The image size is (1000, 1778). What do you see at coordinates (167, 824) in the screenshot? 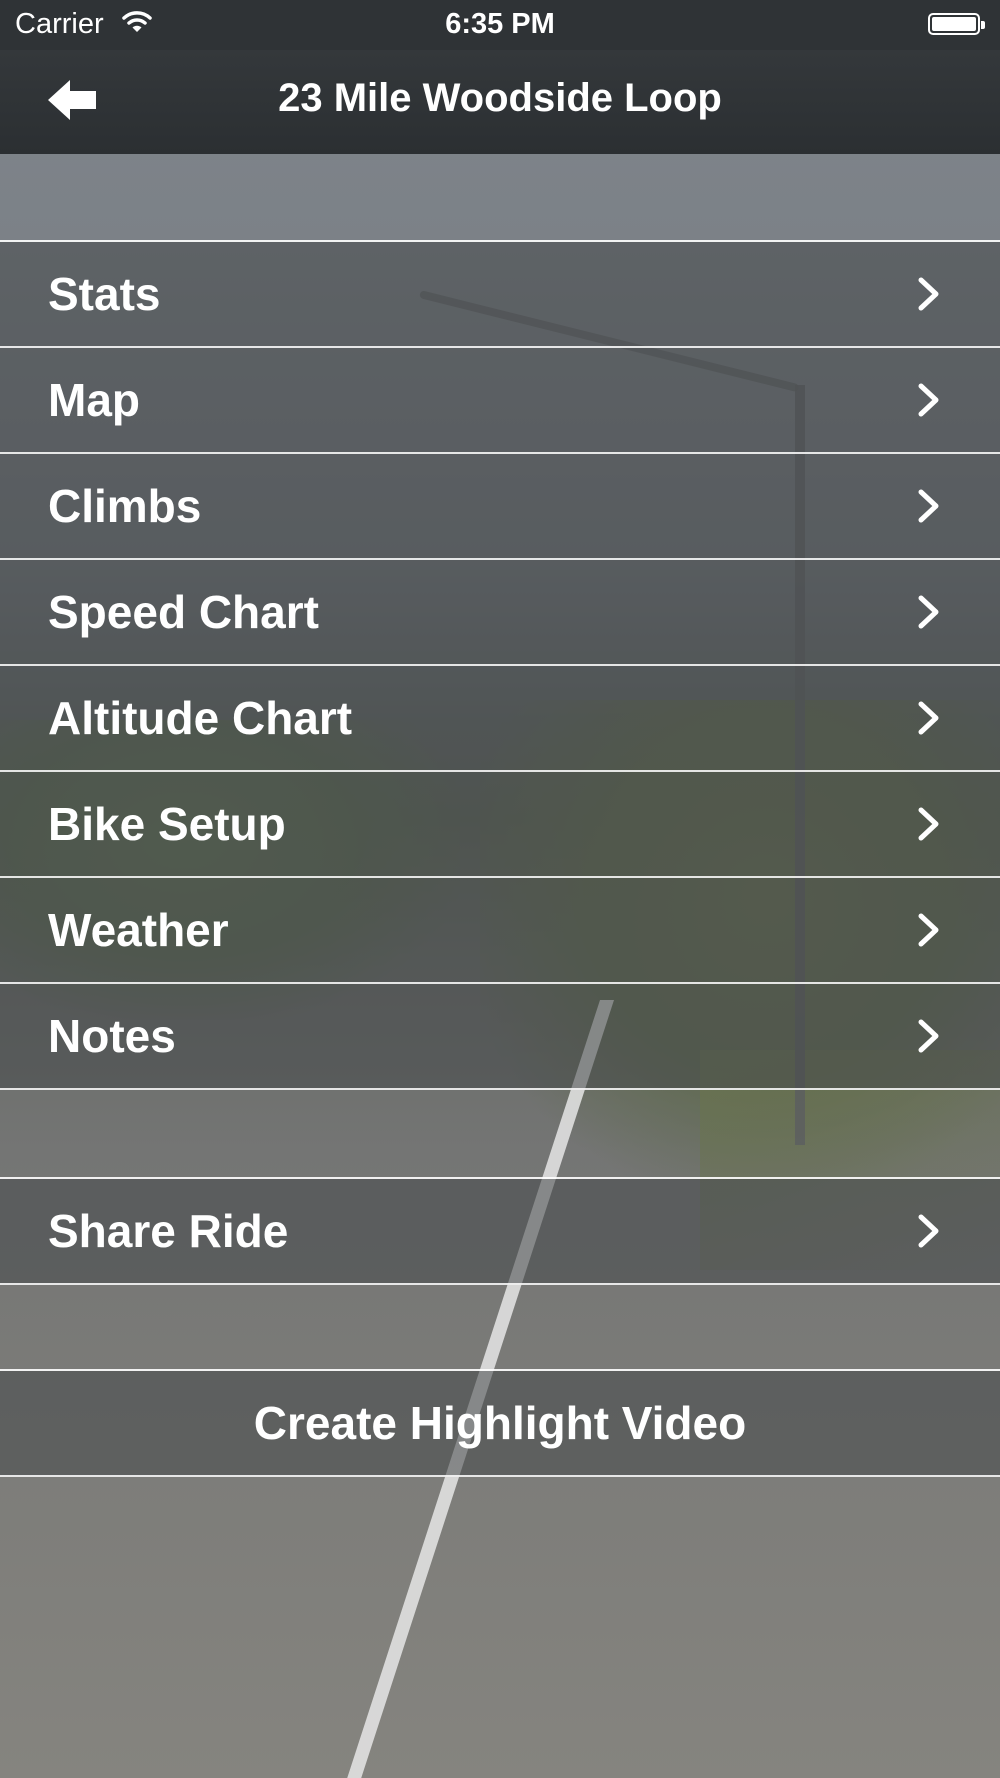
I see `menu-item-label: Bike Setup` at bounding box center [167, 824].